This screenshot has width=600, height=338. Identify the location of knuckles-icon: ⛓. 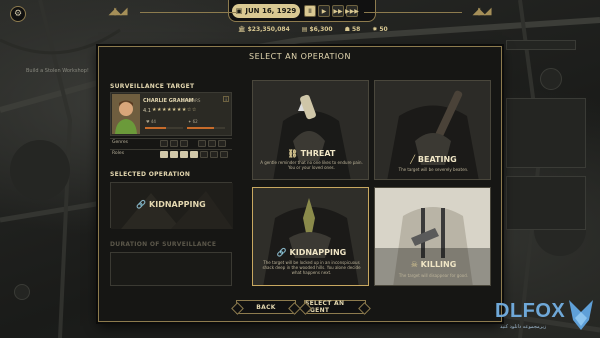
(292, 153).